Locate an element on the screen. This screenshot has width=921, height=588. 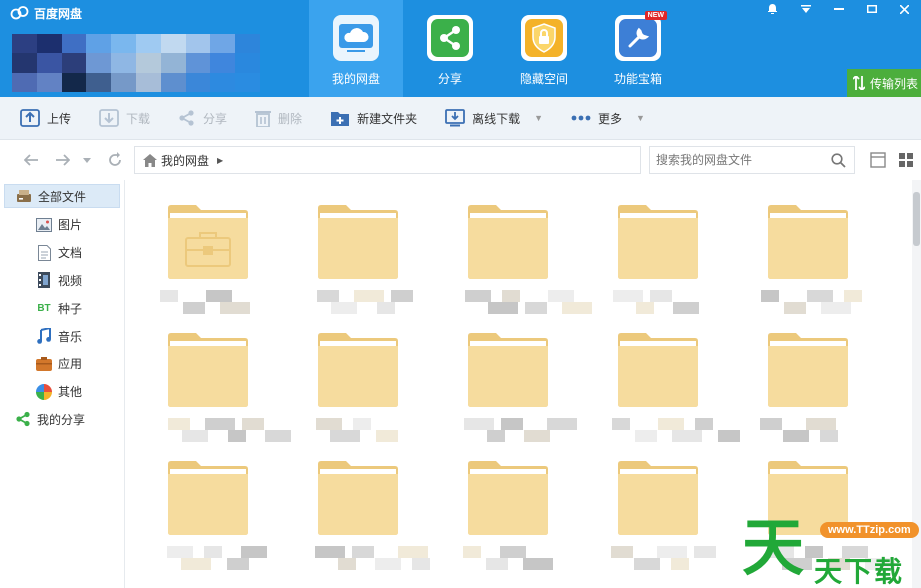
cloud-icon is located at coordinates (356, 38).